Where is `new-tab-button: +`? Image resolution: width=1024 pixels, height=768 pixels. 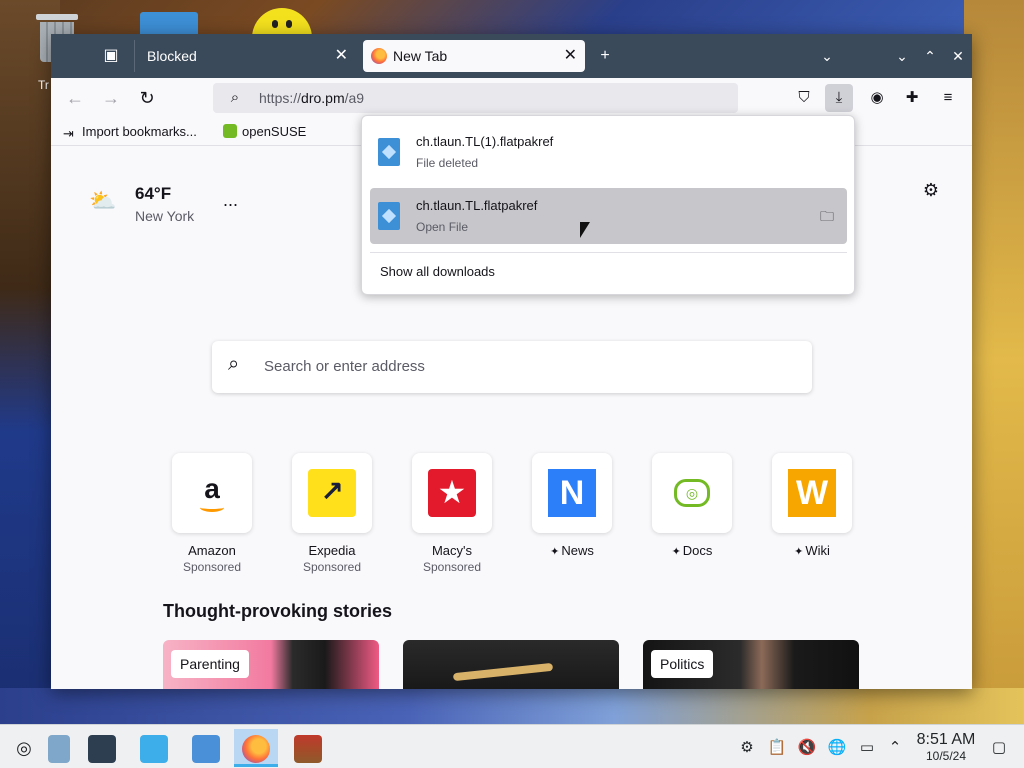
new-tab-button: + is located at coordinates (605, 56).